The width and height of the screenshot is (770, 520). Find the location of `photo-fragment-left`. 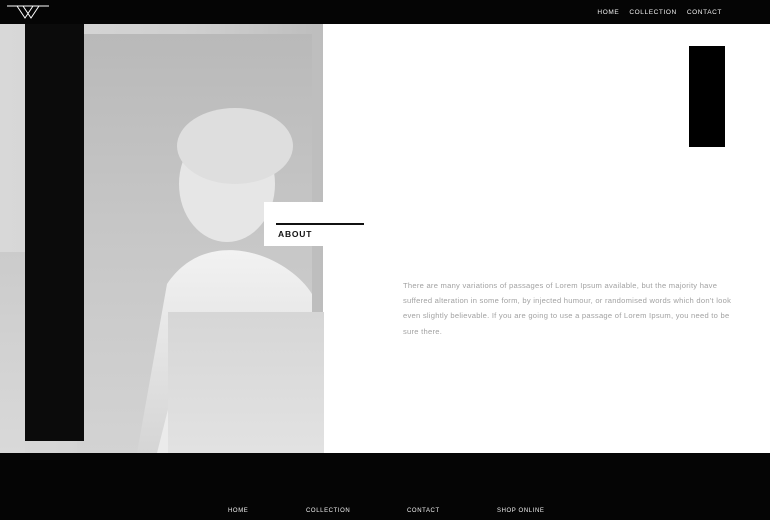

photo-fragment-left is located at coordinates (12, 352).